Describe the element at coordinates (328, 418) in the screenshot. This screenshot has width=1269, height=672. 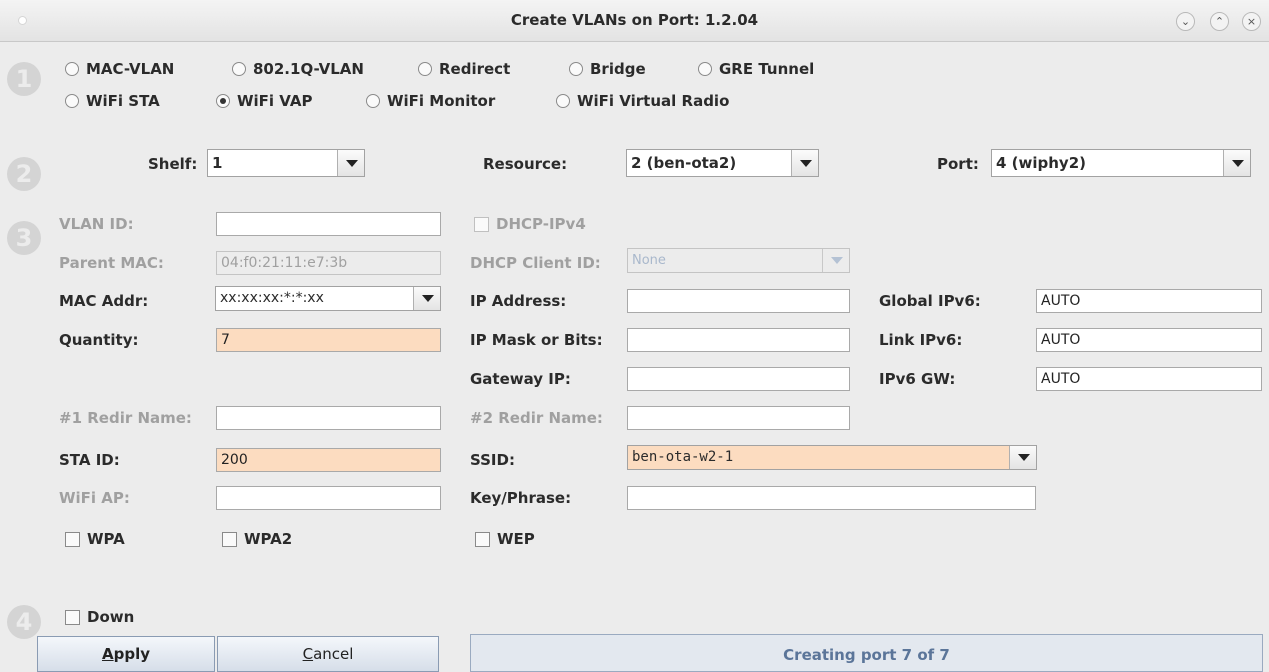
I see `redir1-input` at that location.